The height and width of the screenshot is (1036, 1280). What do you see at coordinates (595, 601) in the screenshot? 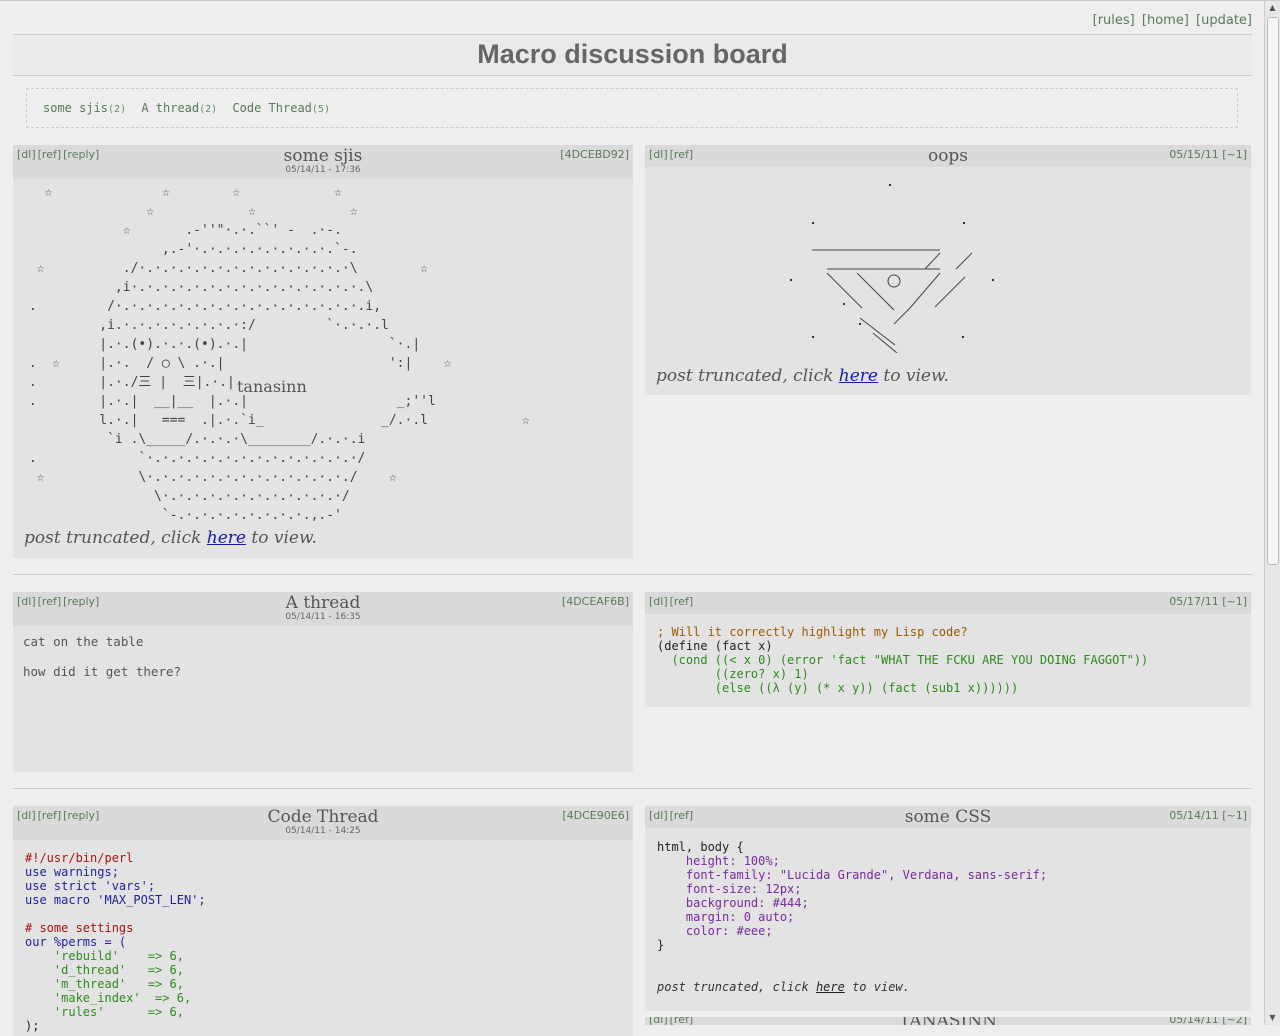
I see `thread-id: [4DCEAF6B]` at bounding box center [595, 601].